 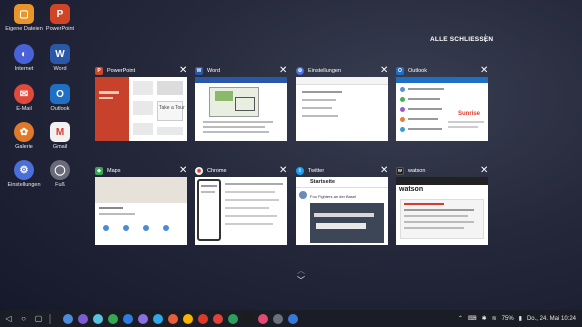 I want to click on card-title: Twitter, so click(x=316, y=171).